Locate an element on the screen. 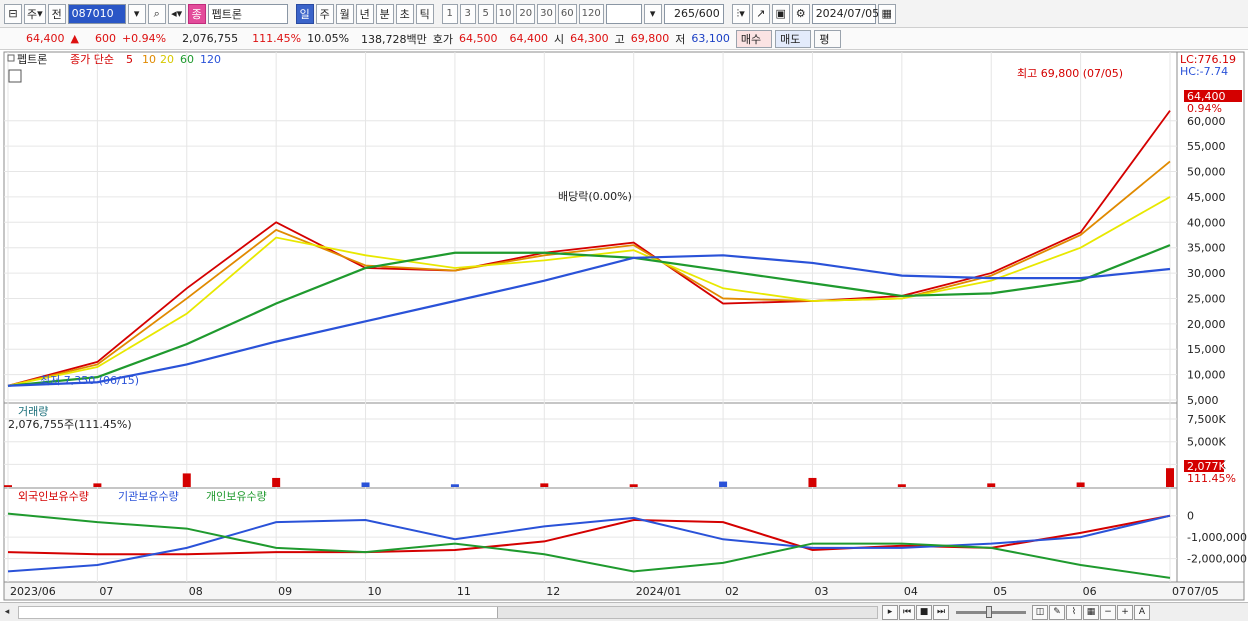 Image resolution: width=1248 pixels, height=621 pixels. buy-button: 매수 is located at coordinates (754, 38).